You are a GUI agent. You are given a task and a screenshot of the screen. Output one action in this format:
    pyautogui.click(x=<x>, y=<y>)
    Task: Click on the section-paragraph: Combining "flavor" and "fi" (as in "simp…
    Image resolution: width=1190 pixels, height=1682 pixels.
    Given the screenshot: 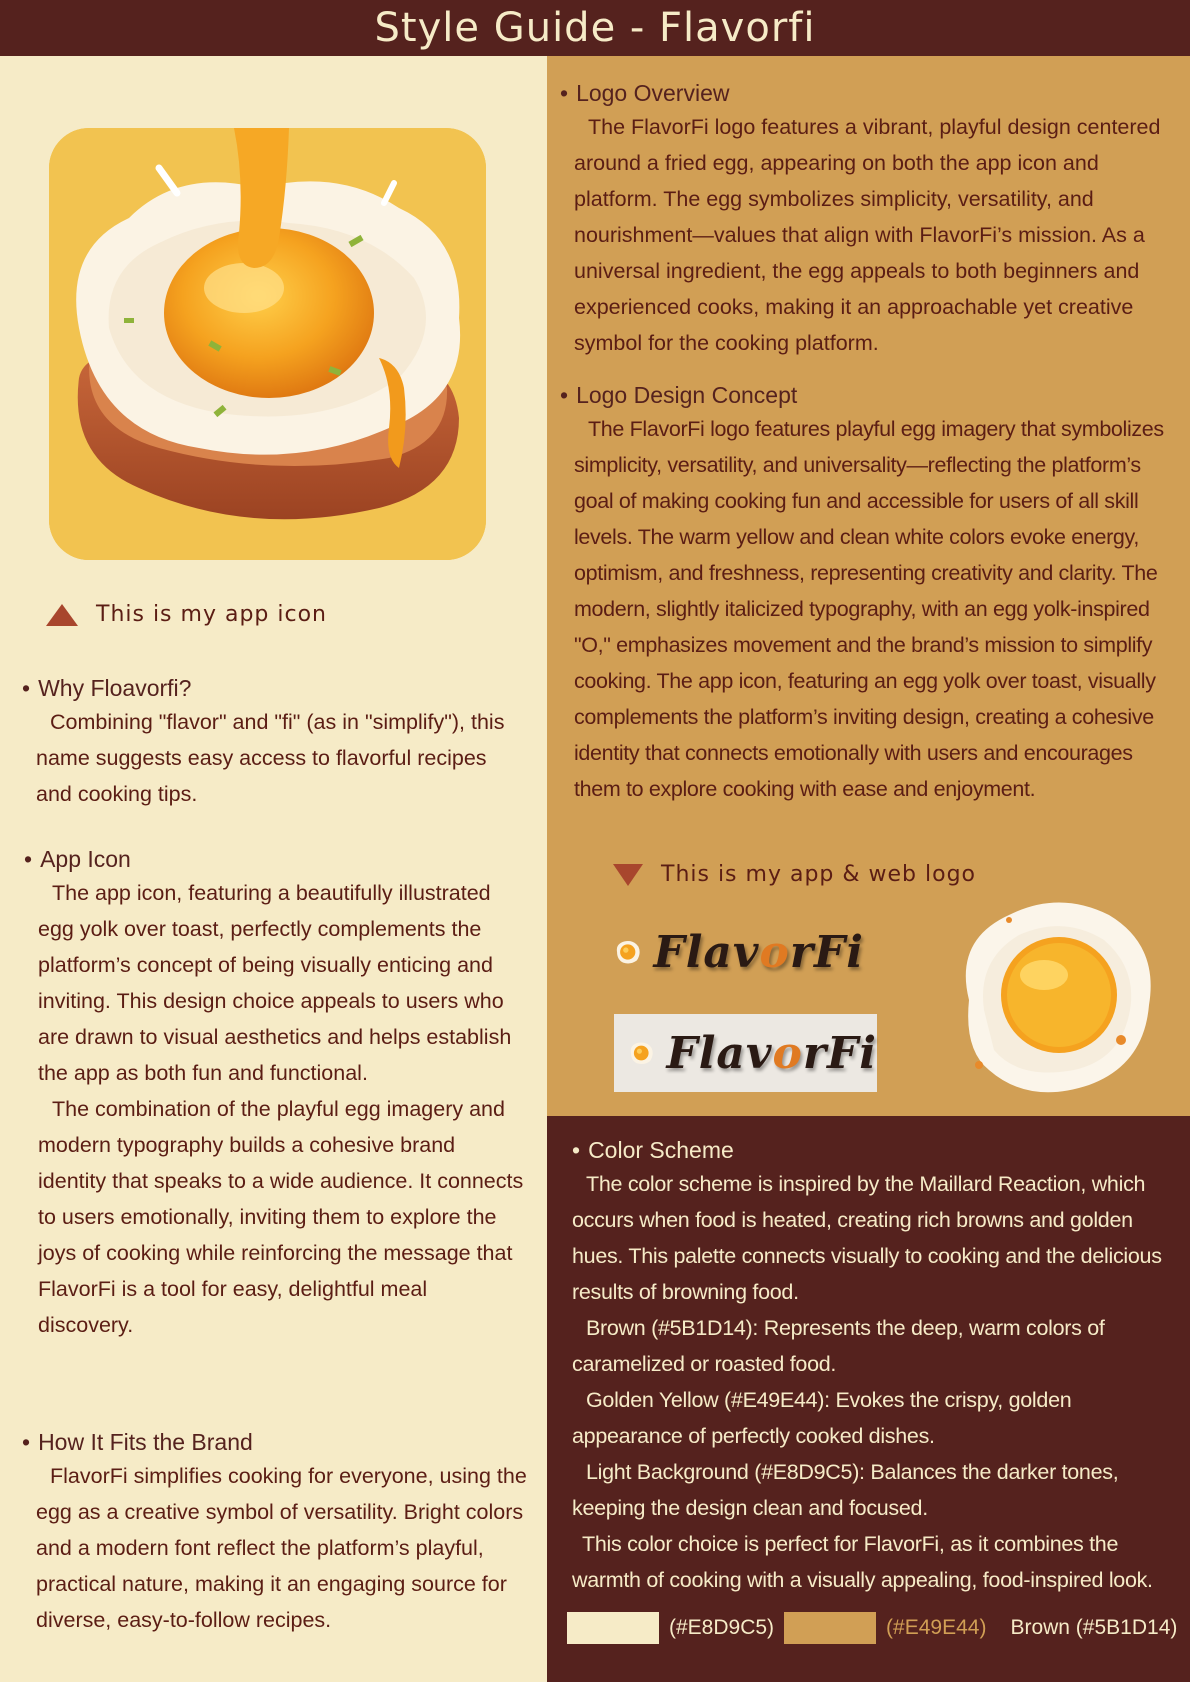 What is the action you would take?
    pyautogui.click(x=270, y=758)
    